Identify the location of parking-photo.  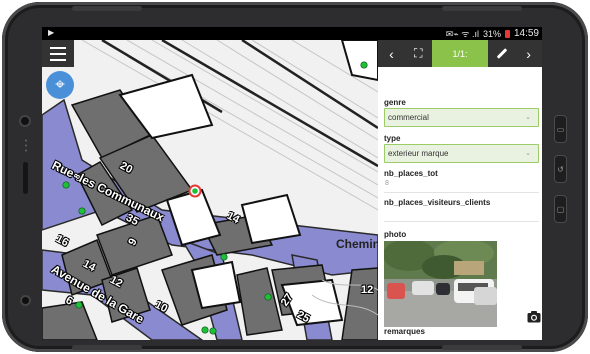
(440, 284).